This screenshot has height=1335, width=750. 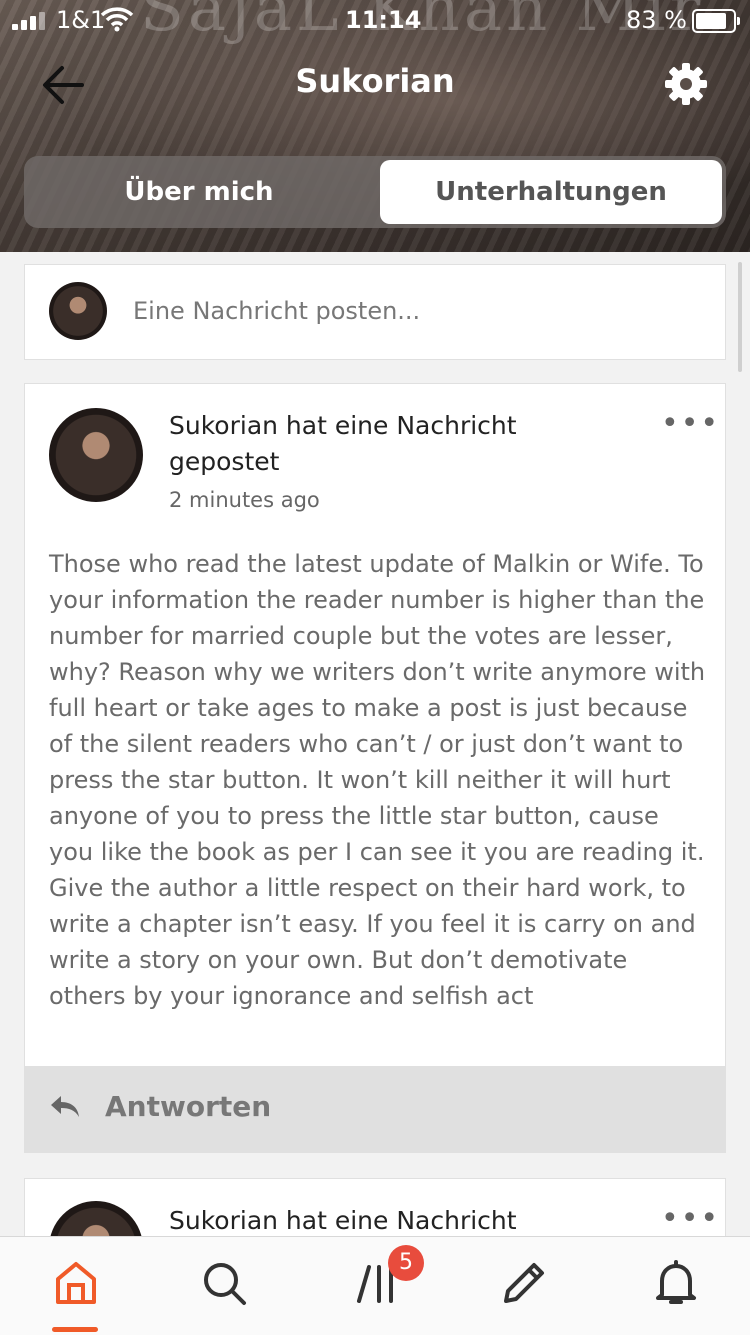 What do you see at coordinates (81, 20) in the screenshot?
I see `carrier-label: 1&1` at bounding box center [81, 20].